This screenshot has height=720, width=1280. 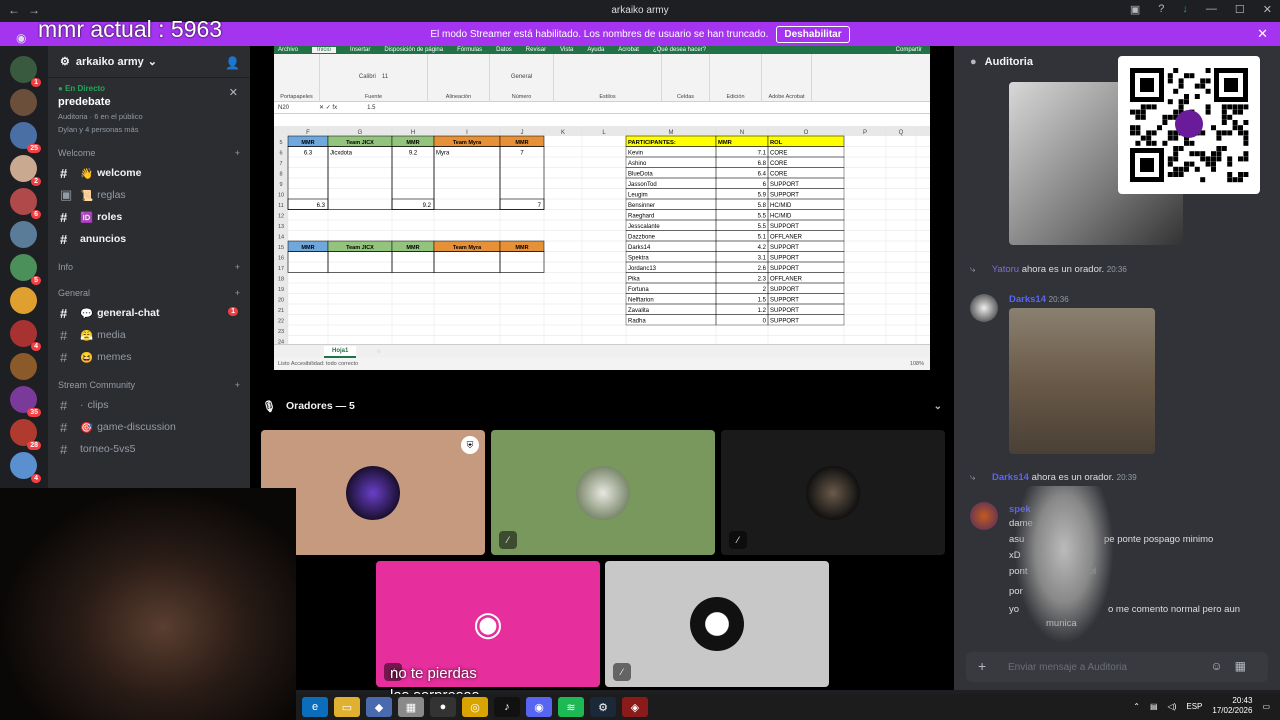 What do you see at coordinates (149, 195) in the screenshot?
I see `channel-reglas: ▣ 📜 reglas` at bounding box center [149, 195].